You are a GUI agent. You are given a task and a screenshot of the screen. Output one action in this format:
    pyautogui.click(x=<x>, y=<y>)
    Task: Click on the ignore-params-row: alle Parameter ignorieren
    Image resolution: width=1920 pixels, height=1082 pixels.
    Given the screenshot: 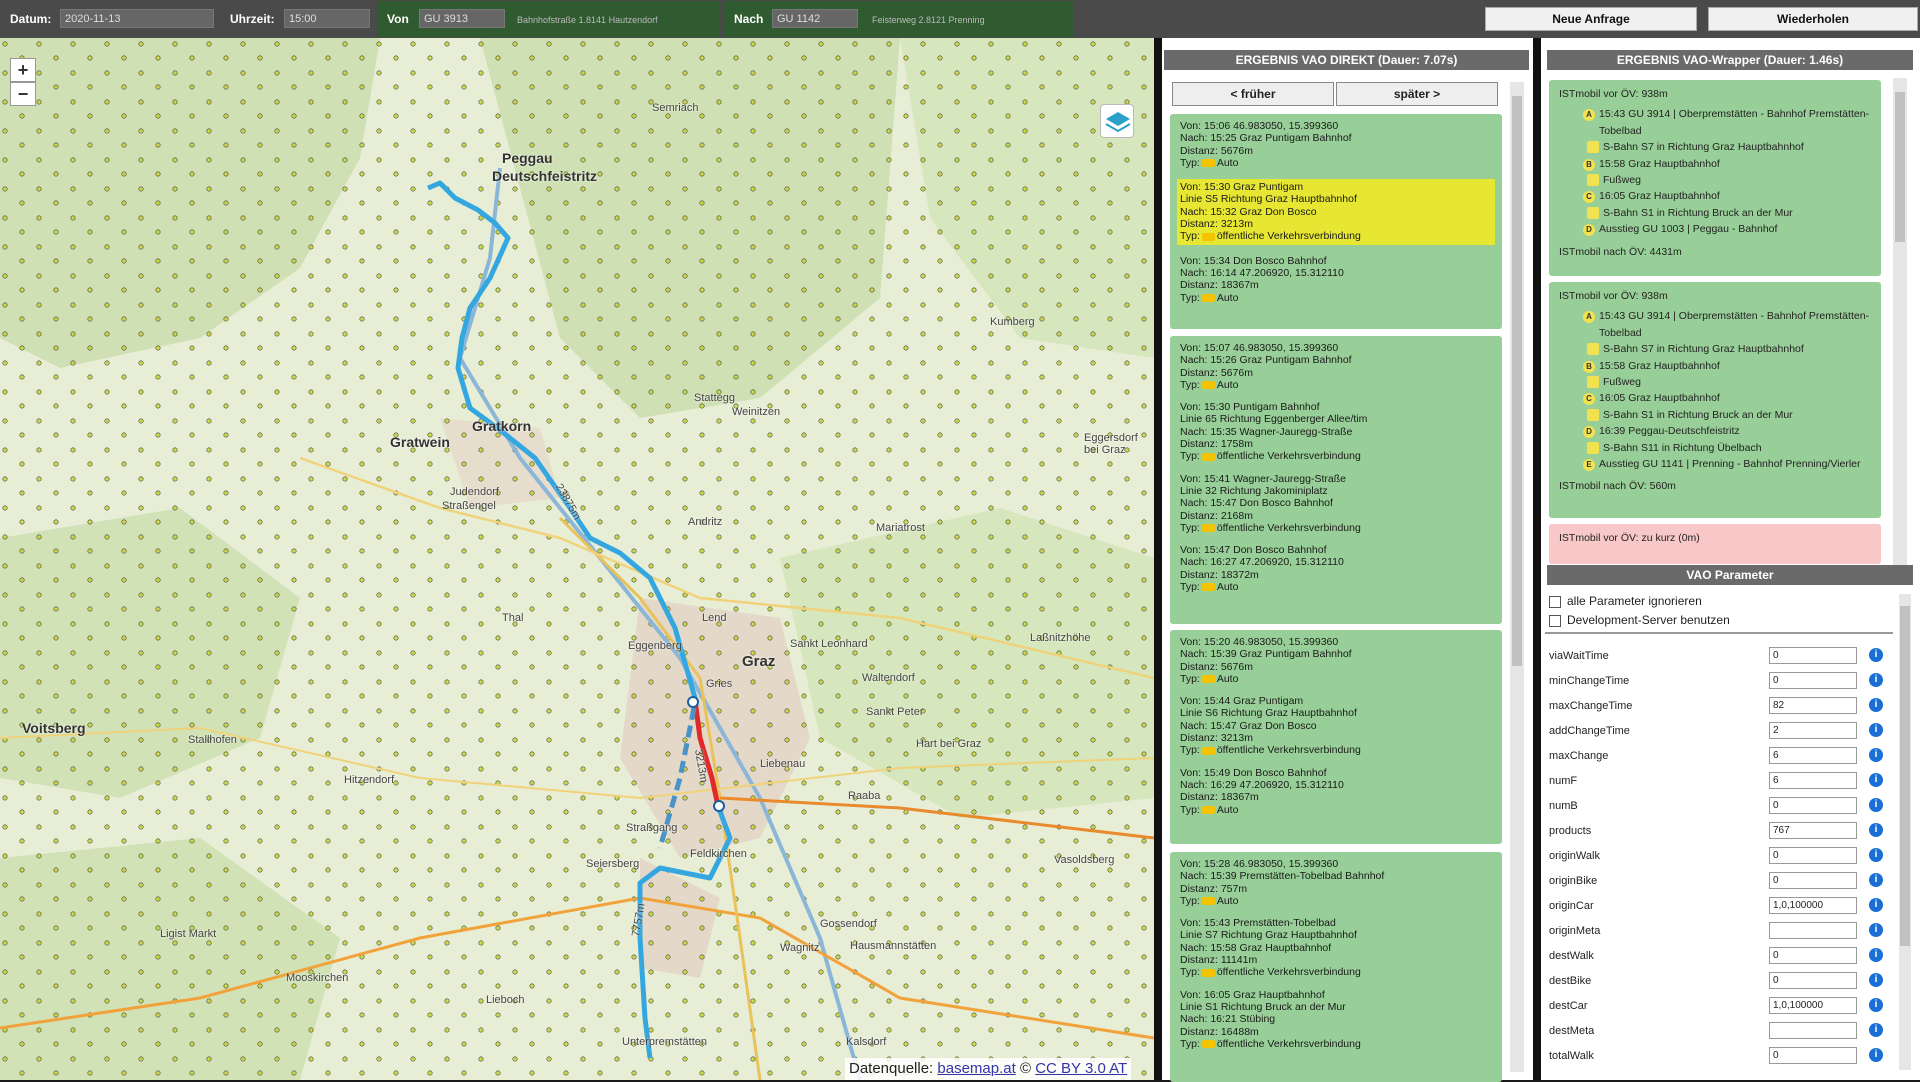 What is the action you would take?
    pyautogui.click(x=1625, y=601)
    